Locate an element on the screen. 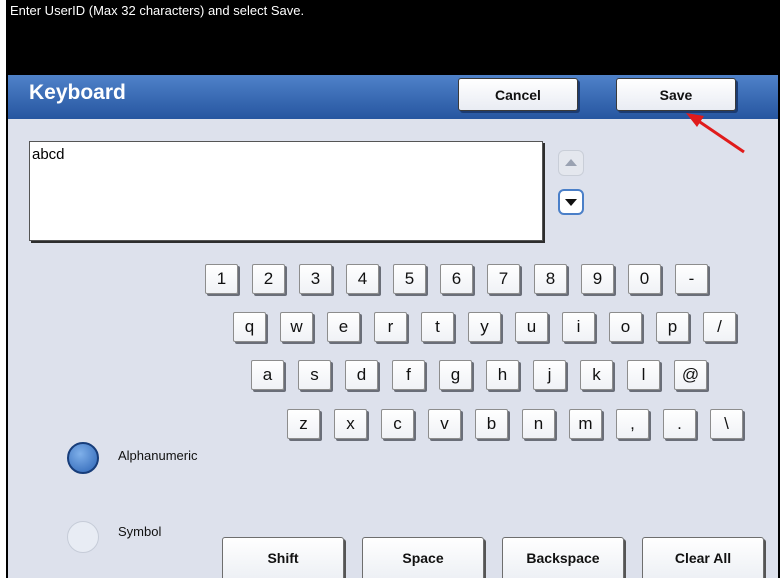  key: b is located at coordinates (491, 424).